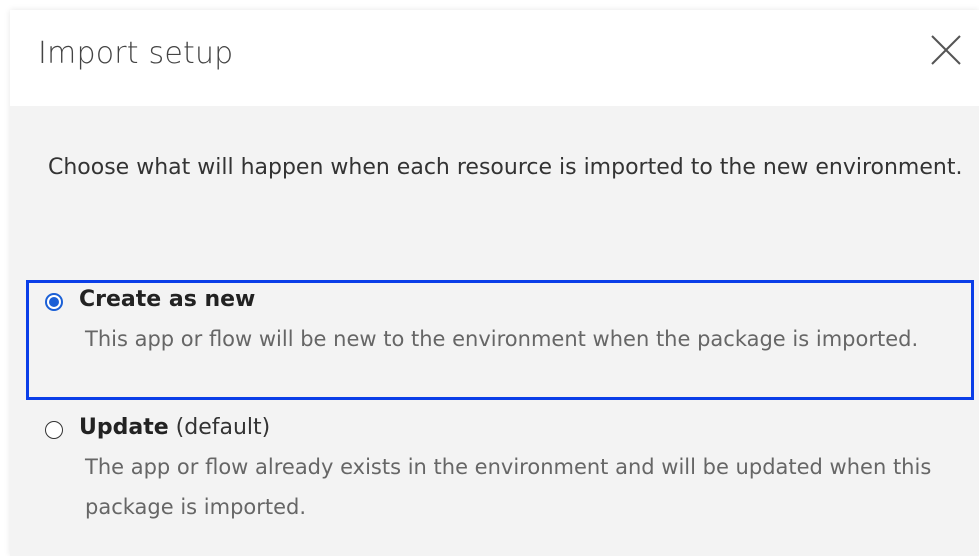 The height and width of the screenshot is (556, 979). What do you see at coordinates (174, 428) in the screenshot?
I see `option-label: Update (default)` at bounding box center [174, 428].